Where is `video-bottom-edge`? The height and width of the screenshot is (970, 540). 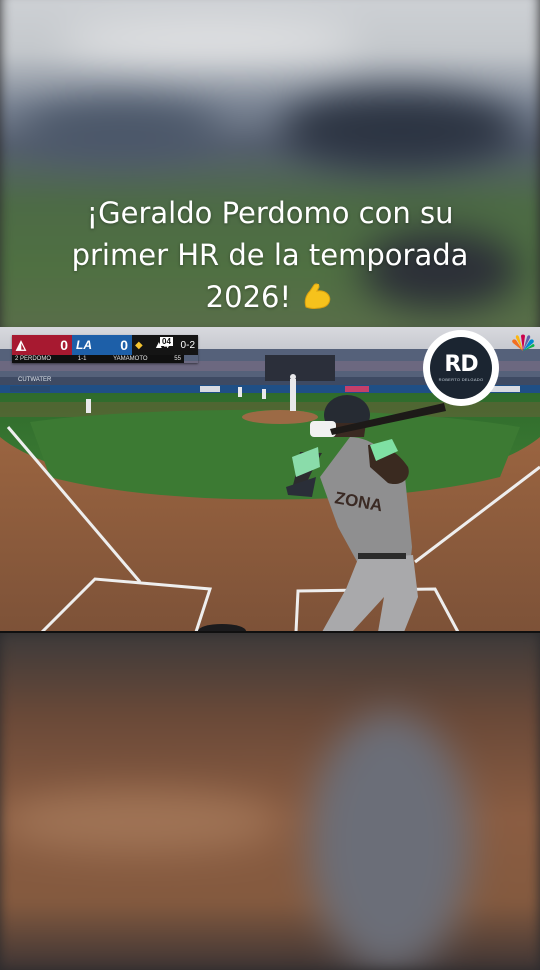
video-bottom-edge is located at coordinates (270, 632).